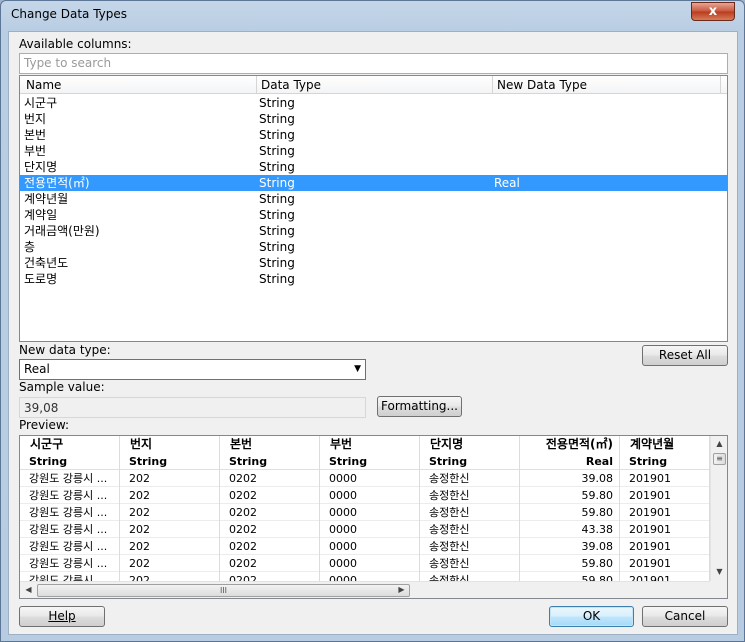 This screenshot has height=642, width=745. Describe the element at coordinates (373, 231) in the screenshot. I see `column-row: 거래금액(만원) String` at that location.